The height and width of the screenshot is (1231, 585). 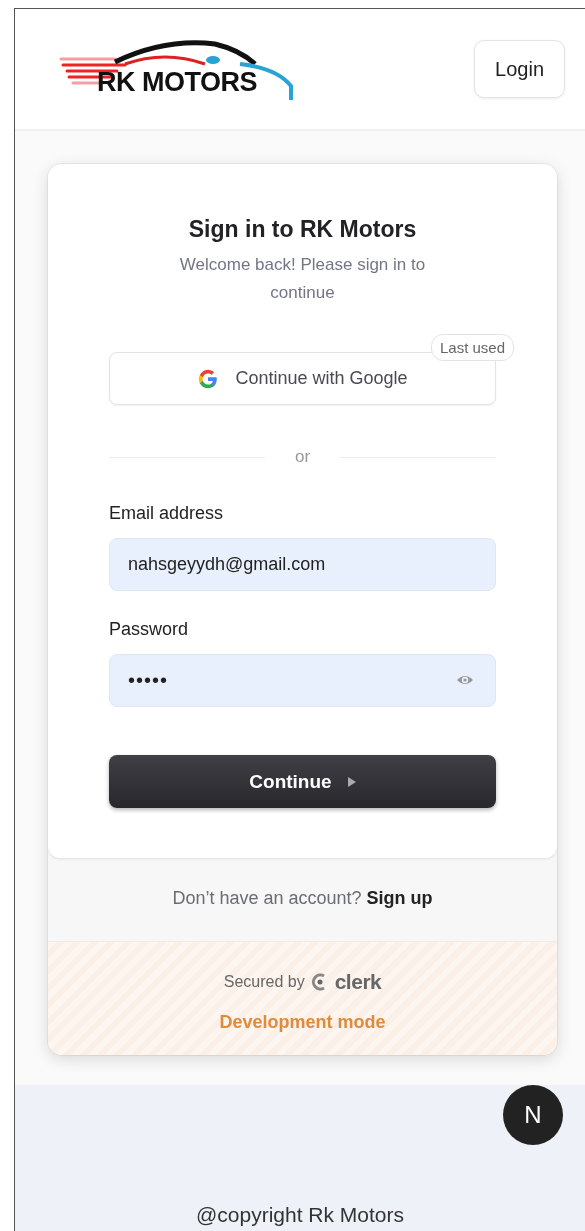 I want to click on field-label: Password, so click(x=149, y=629).